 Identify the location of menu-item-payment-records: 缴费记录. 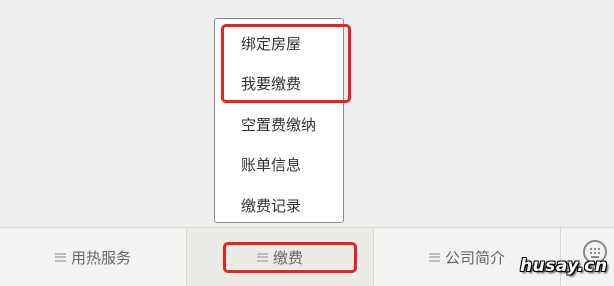
(271, 206).